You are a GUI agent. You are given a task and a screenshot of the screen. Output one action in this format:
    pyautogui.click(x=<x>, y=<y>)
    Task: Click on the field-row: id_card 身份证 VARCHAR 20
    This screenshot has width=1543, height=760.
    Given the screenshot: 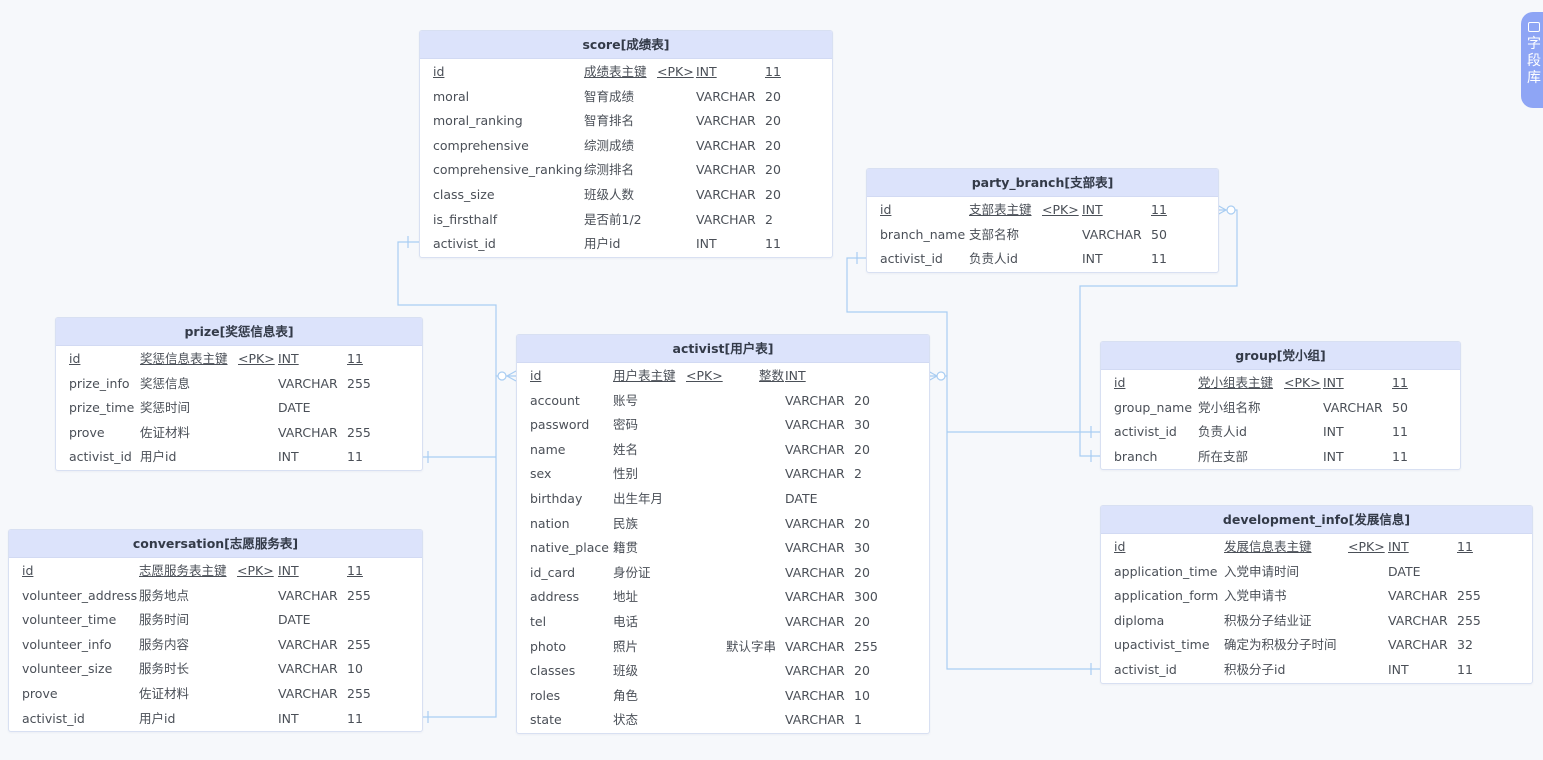 What is the action you would take?
    pyautogui.click(x=723, y=573)
    